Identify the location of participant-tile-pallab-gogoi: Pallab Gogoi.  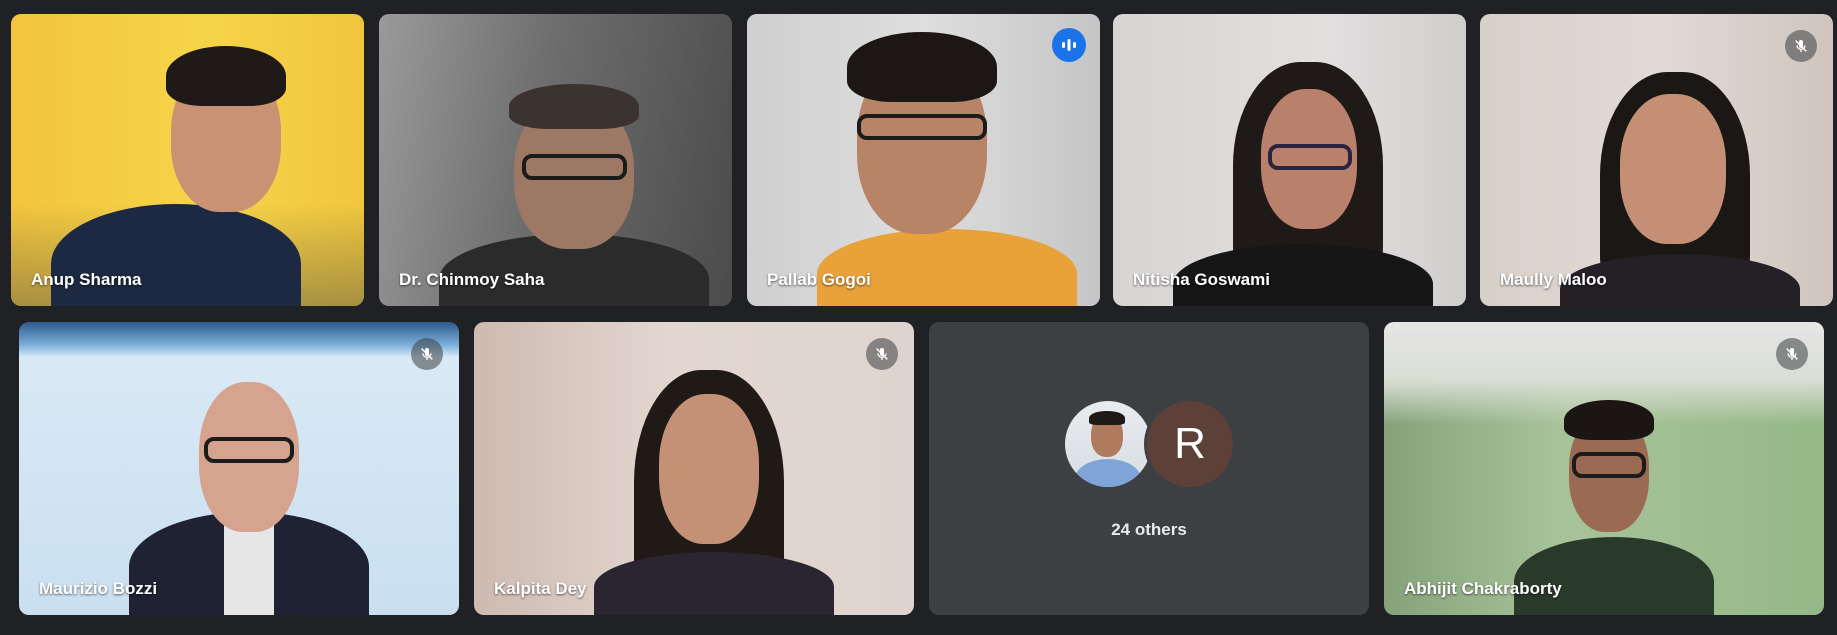
(923, 160).